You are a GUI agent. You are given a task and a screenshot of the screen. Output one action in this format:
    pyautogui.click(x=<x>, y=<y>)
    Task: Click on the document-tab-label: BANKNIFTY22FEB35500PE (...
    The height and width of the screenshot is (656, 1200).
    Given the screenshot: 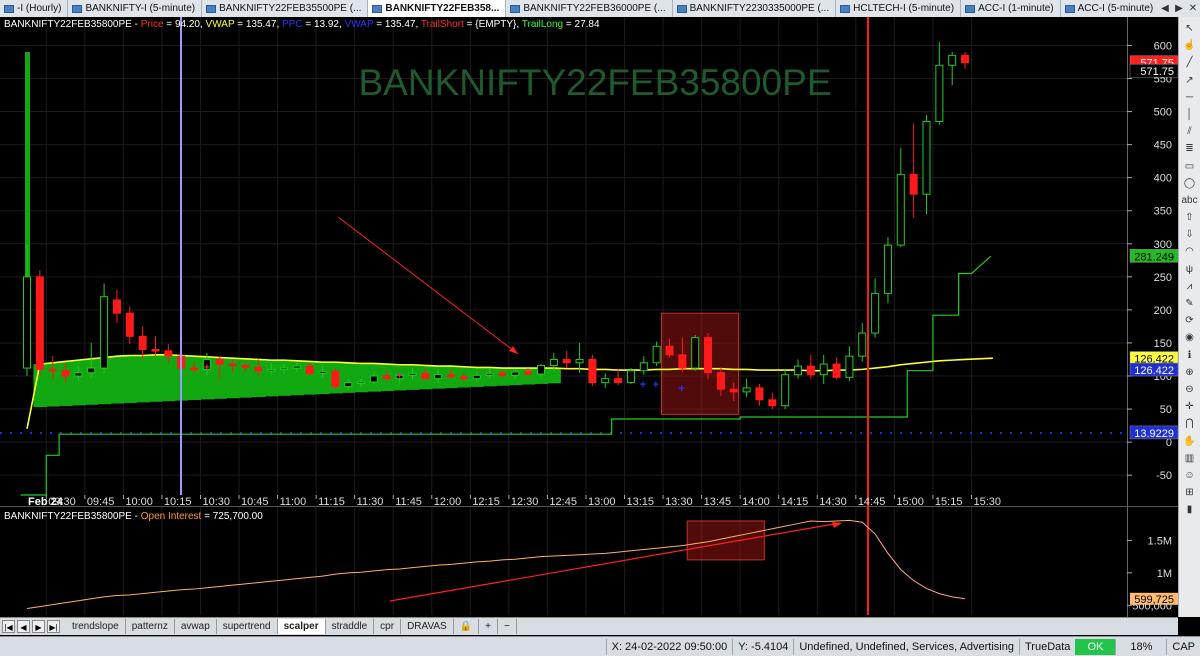 What is the action you would take?
    pyautogui.click(x=290, y=8)
    